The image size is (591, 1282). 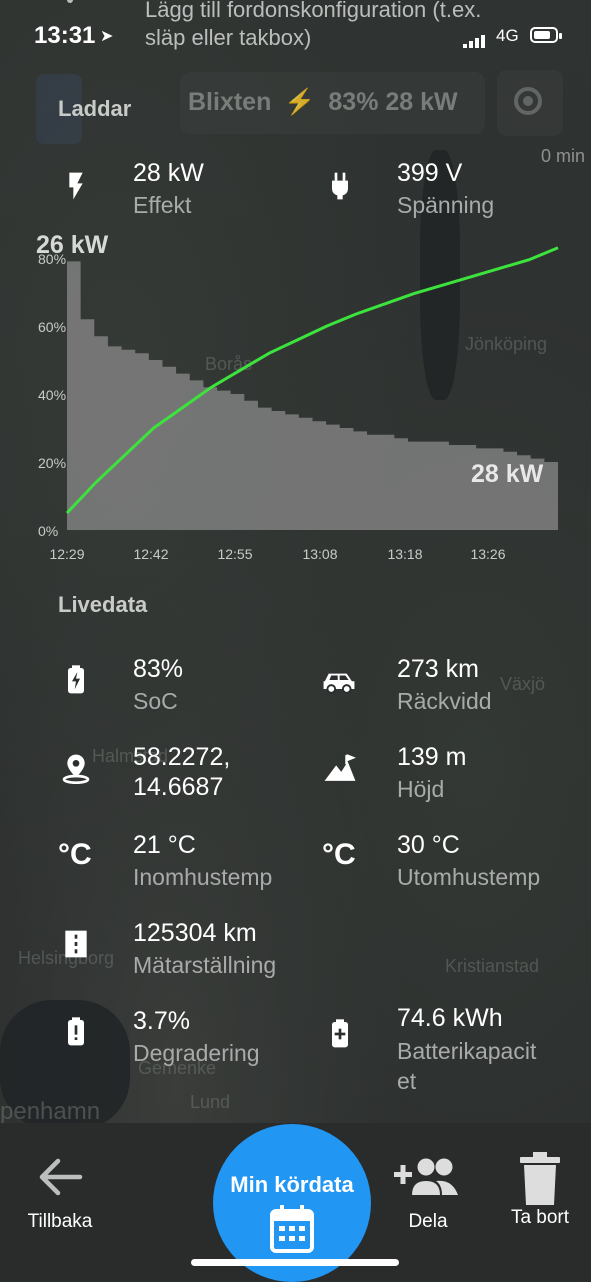 I want to click on x-tick-label: 13:08, so click(x=319, y=554).